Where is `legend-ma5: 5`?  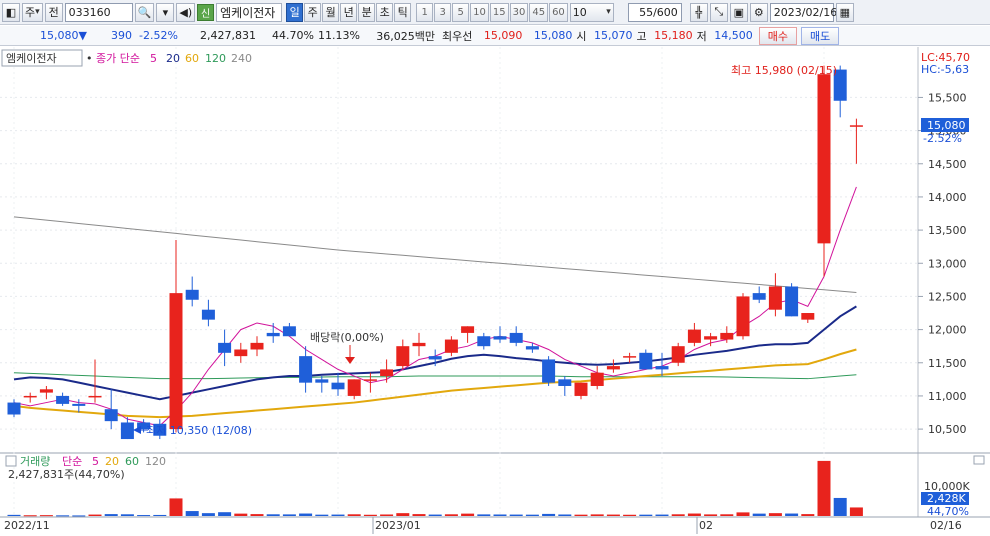
legend-ma5: 5 is located at coordinates (153, 58).